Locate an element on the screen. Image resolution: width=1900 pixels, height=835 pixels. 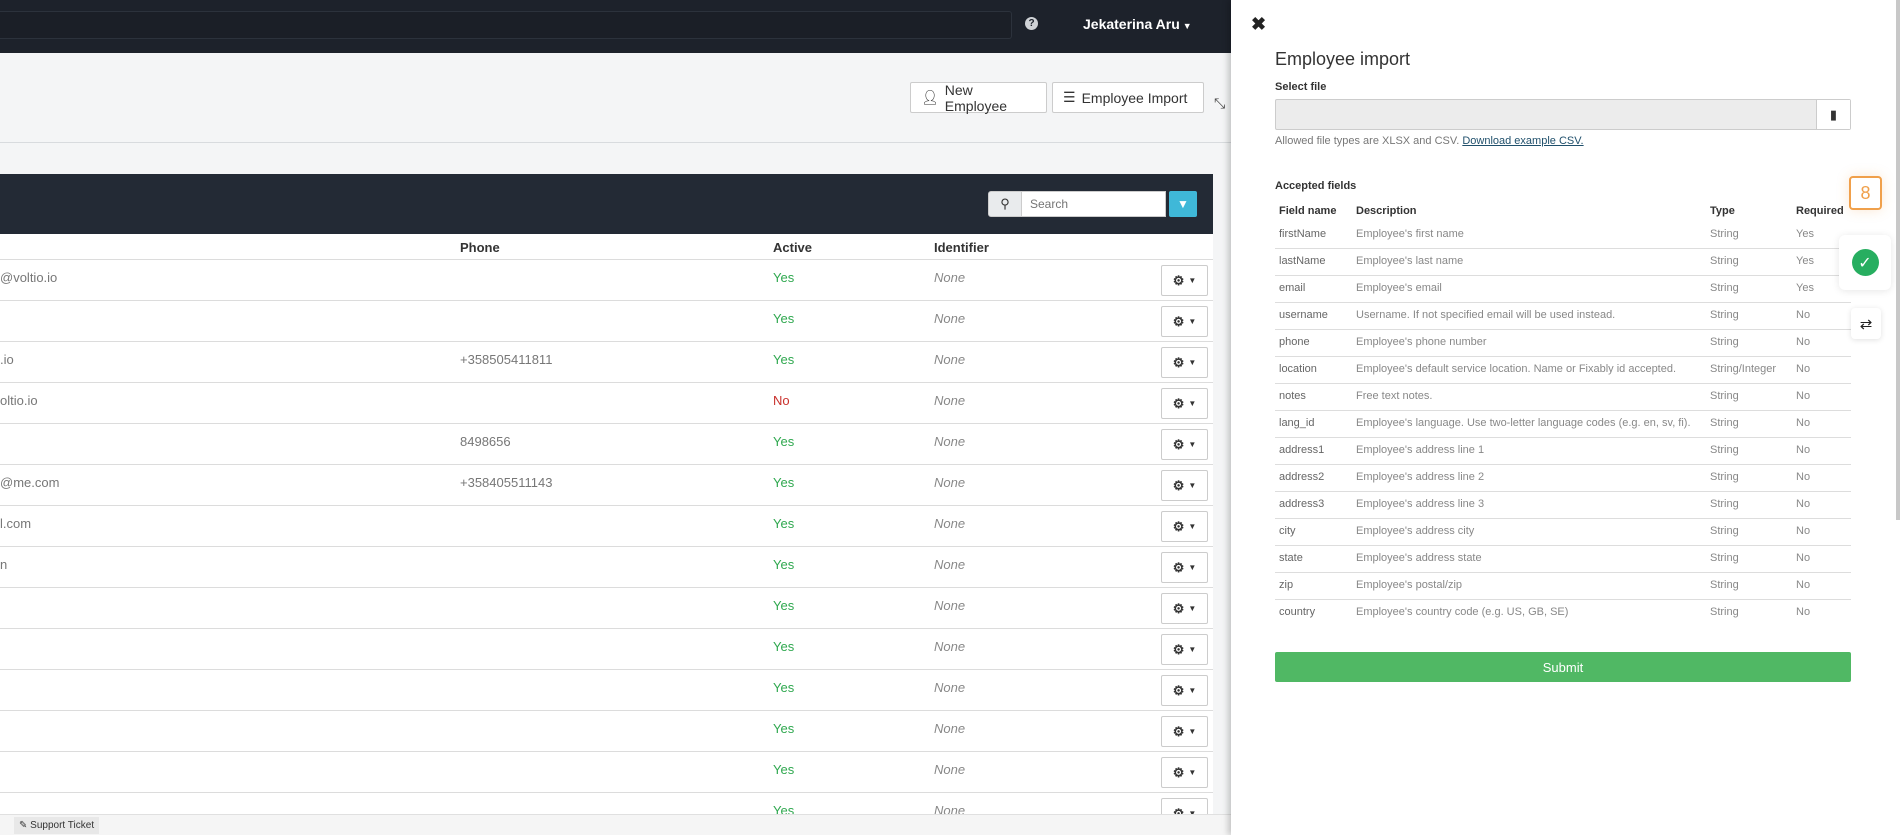
swap-arrows-icon: ⇄ is located at coordinates (1866, 323).